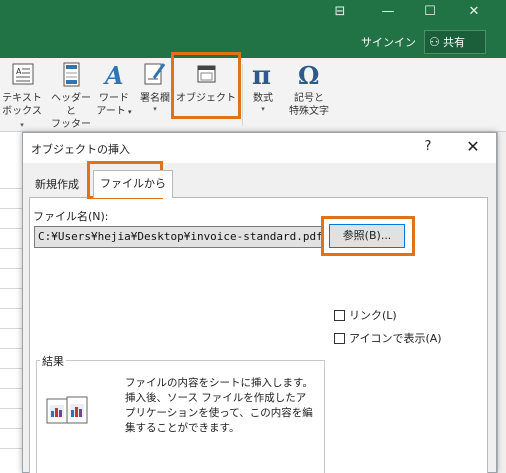  I want to click on share-button: ⚇ 共有, so click(455, 42).